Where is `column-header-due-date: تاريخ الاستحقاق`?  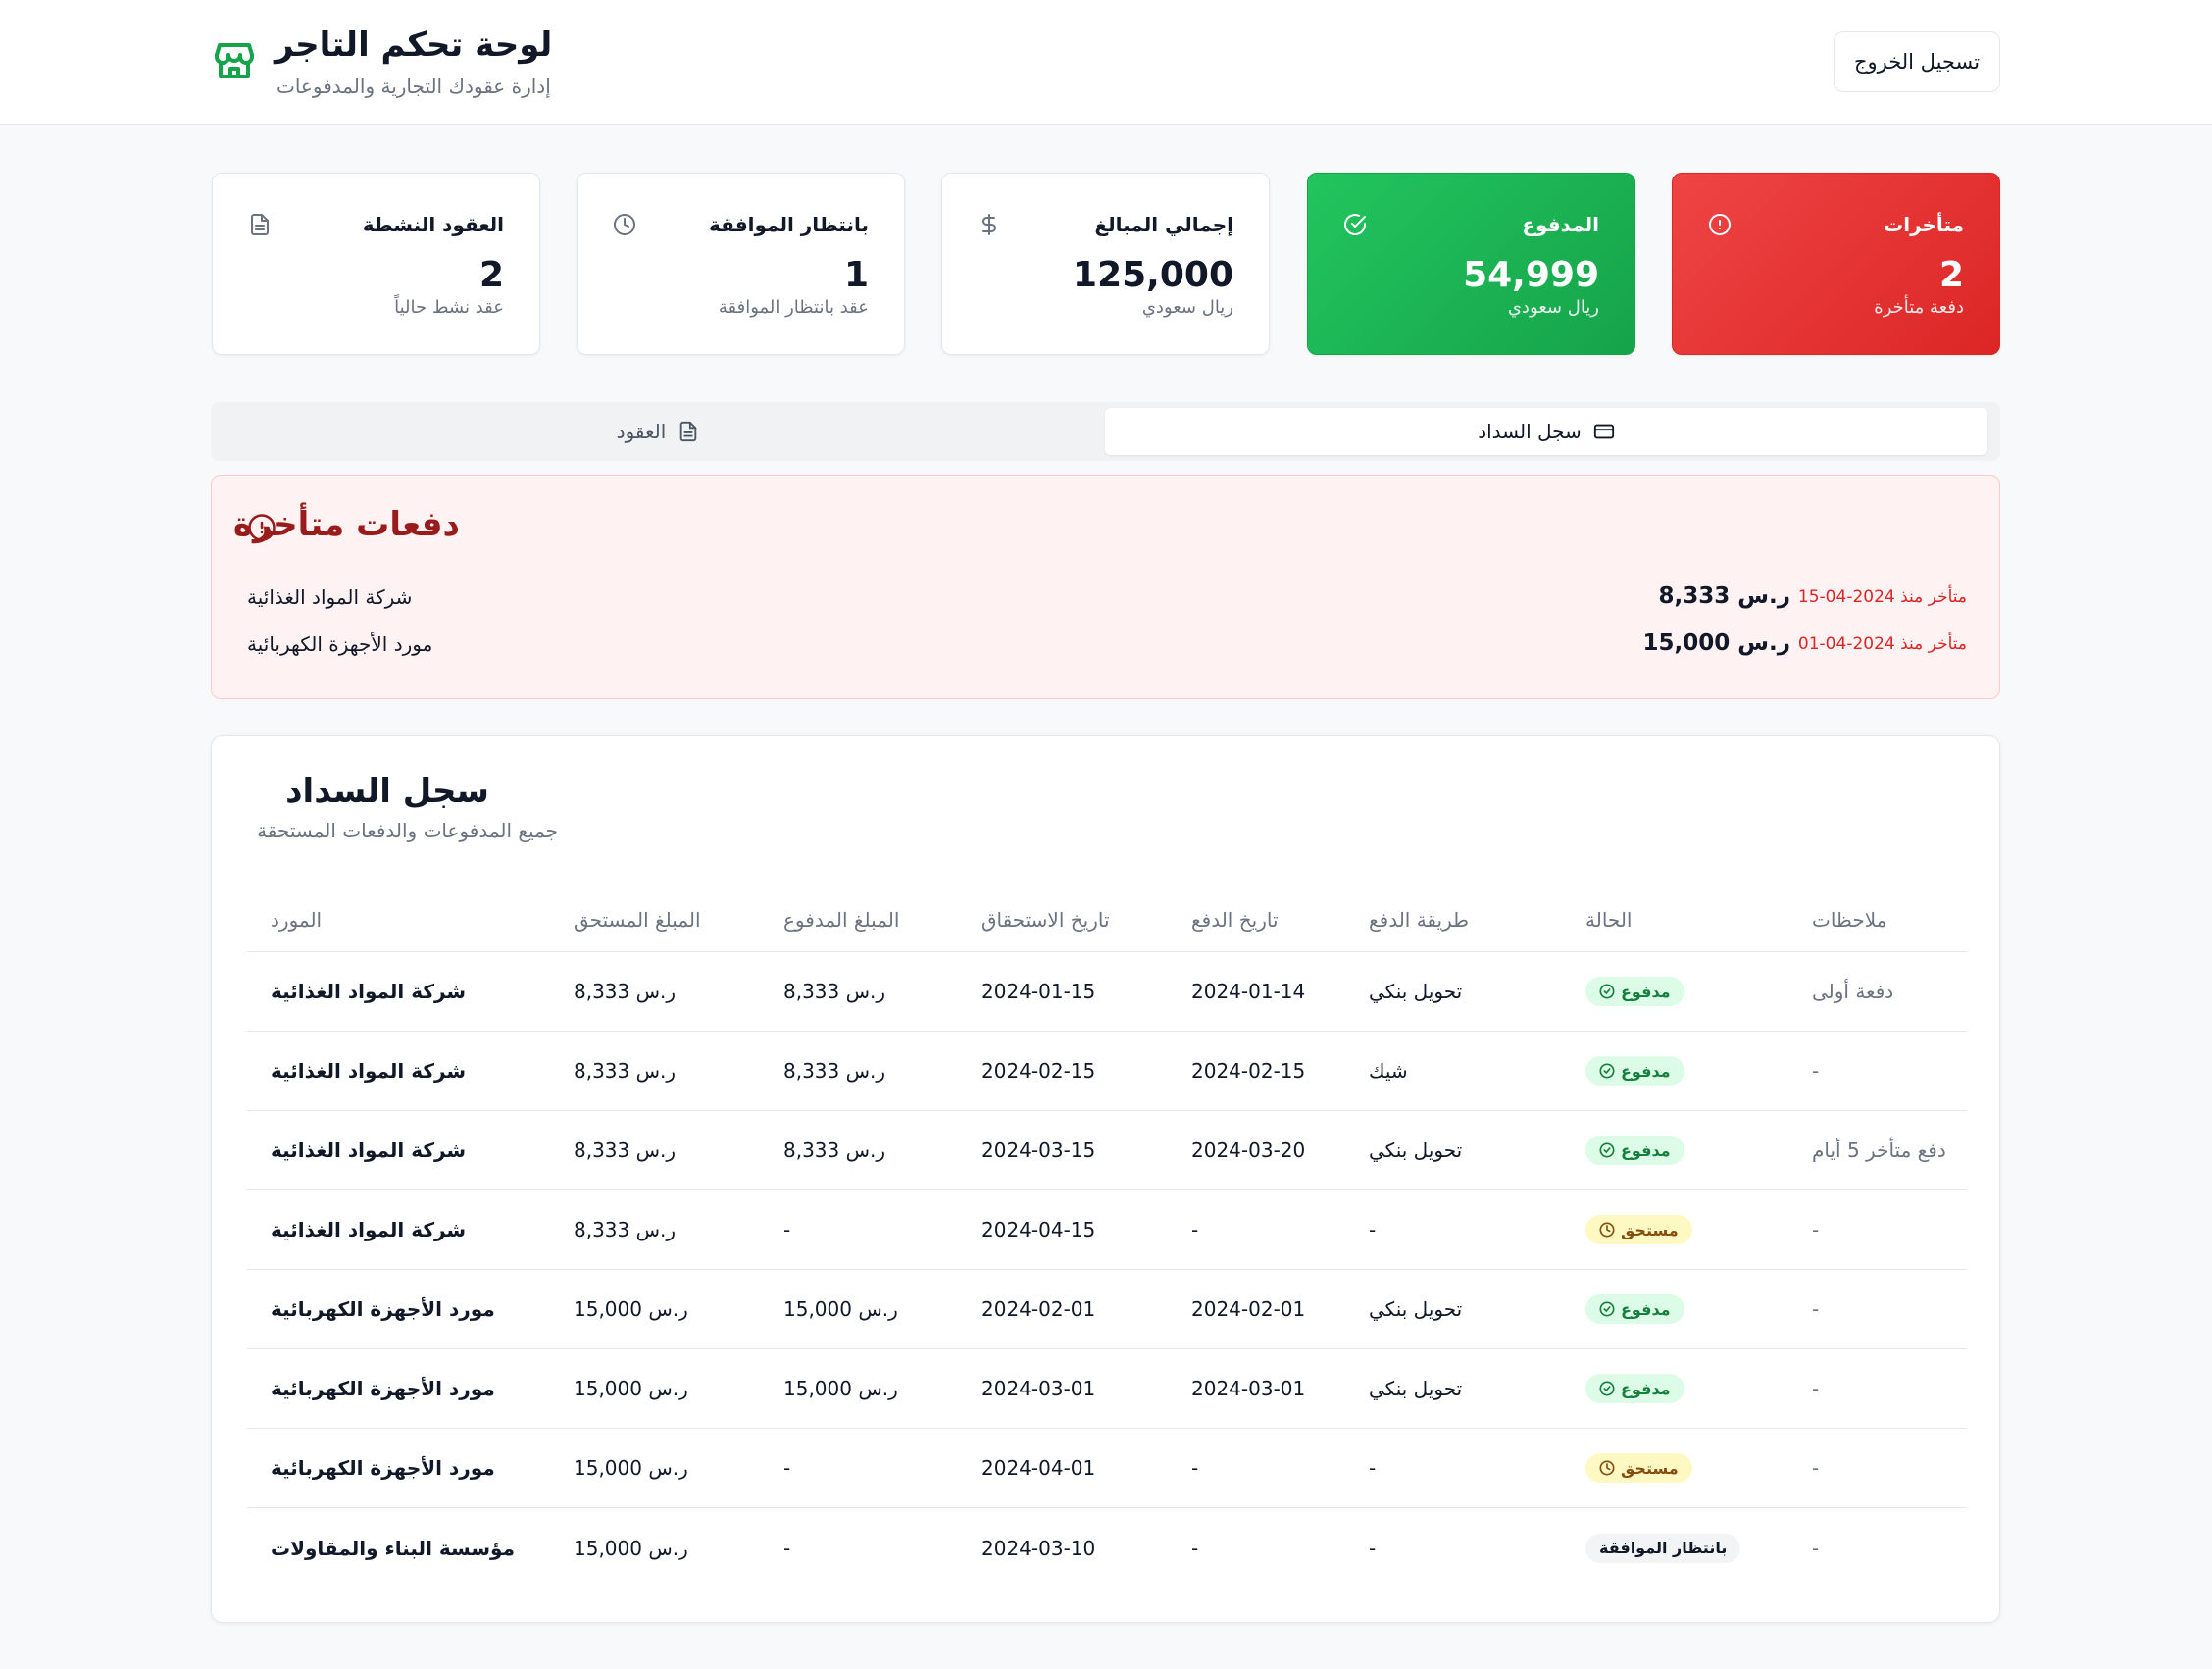 column-header-due-date: تاريخ الاستحقاق is located at coordinates (1045, 920).